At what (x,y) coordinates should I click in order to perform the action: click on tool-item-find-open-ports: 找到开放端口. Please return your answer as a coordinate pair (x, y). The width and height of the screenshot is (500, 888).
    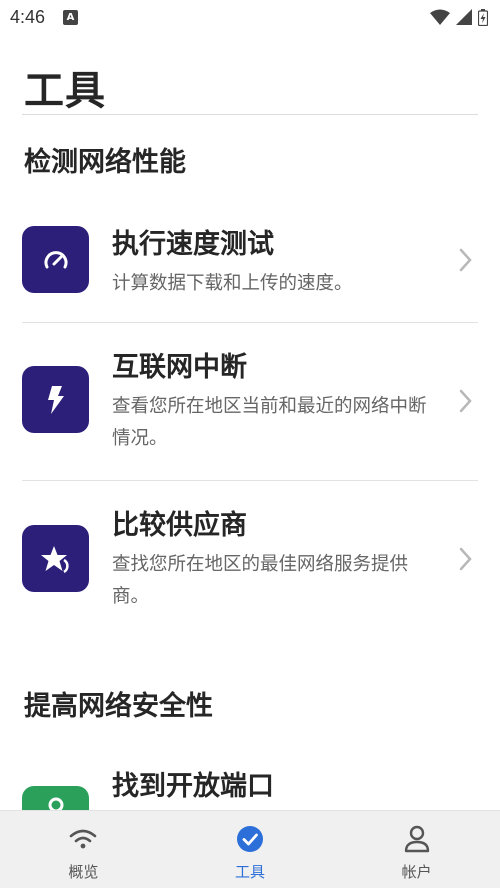
    Looking at the image, I should click on (250, 779).